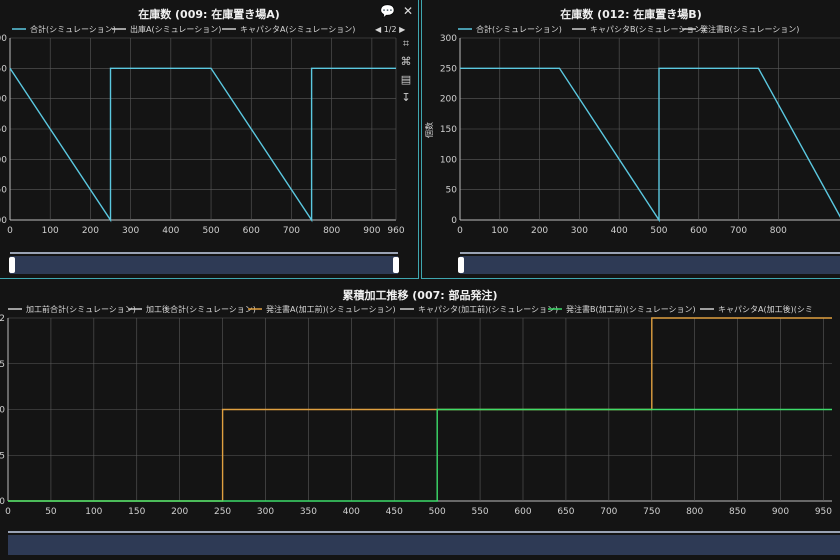  I want to click on legend-label: キャパシタA(加工後)(シミ, so click(765, 309).